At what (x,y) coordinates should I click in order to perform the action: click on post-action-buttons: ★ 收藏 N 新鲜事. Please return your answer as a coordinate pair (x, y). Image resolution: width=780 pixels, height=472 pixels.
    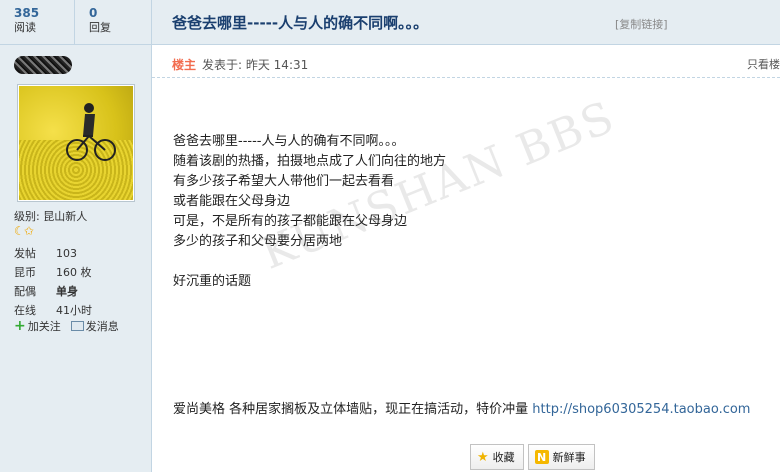
    Looking at the image, I should click on (532, 457).